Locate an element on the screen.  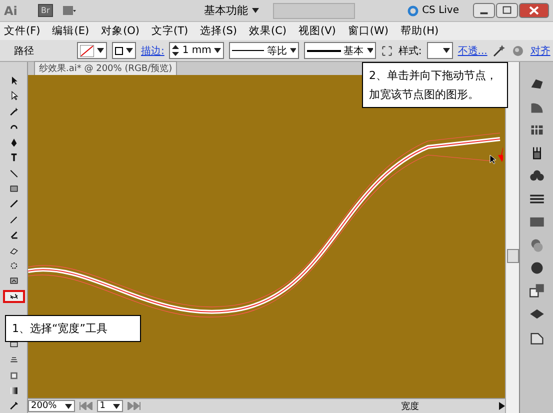
cs-live-button: CS Live is located at coordinates (433, 11).